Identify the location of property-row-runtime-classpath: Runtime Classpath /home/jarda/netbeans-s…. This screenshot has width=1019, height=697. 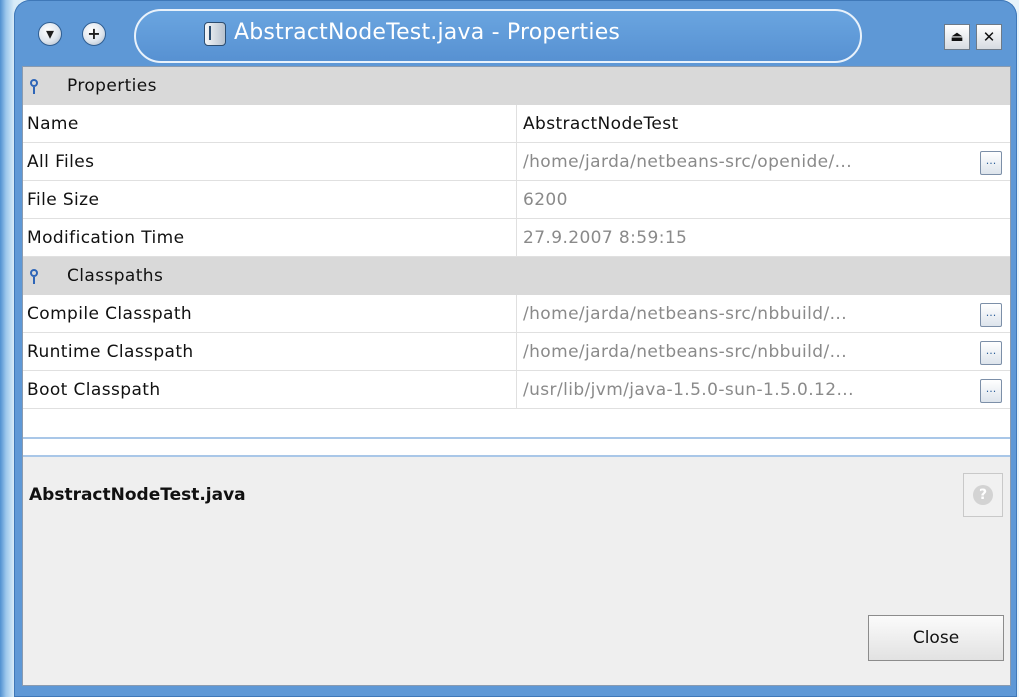
(516, 352).